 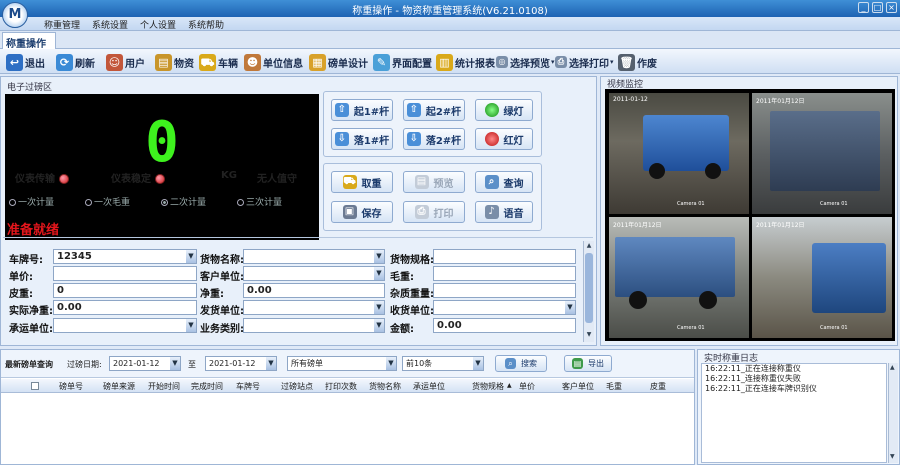 I want to click on tare-weight-input: 0, so click(x=125, y=290).